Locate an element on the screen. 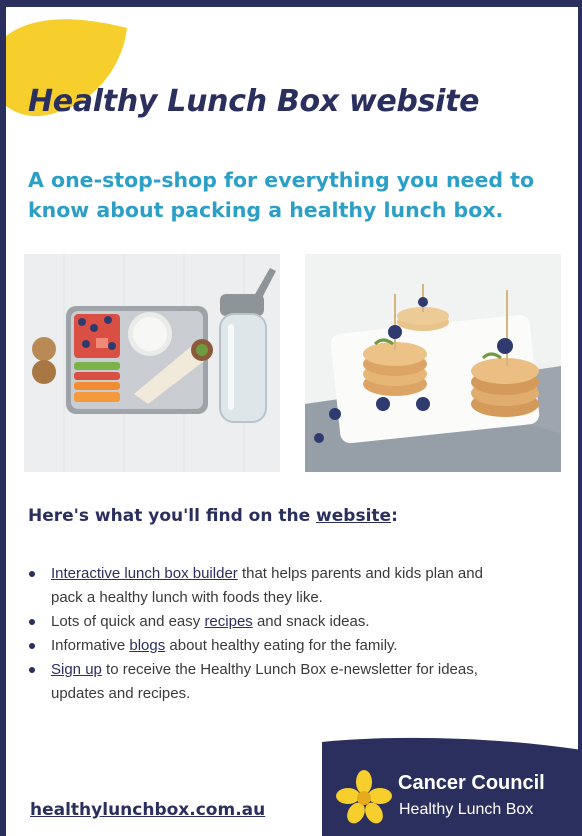  lunch-box-builder-link: Interactive lunch box builder is located at coordinates (144, 573).